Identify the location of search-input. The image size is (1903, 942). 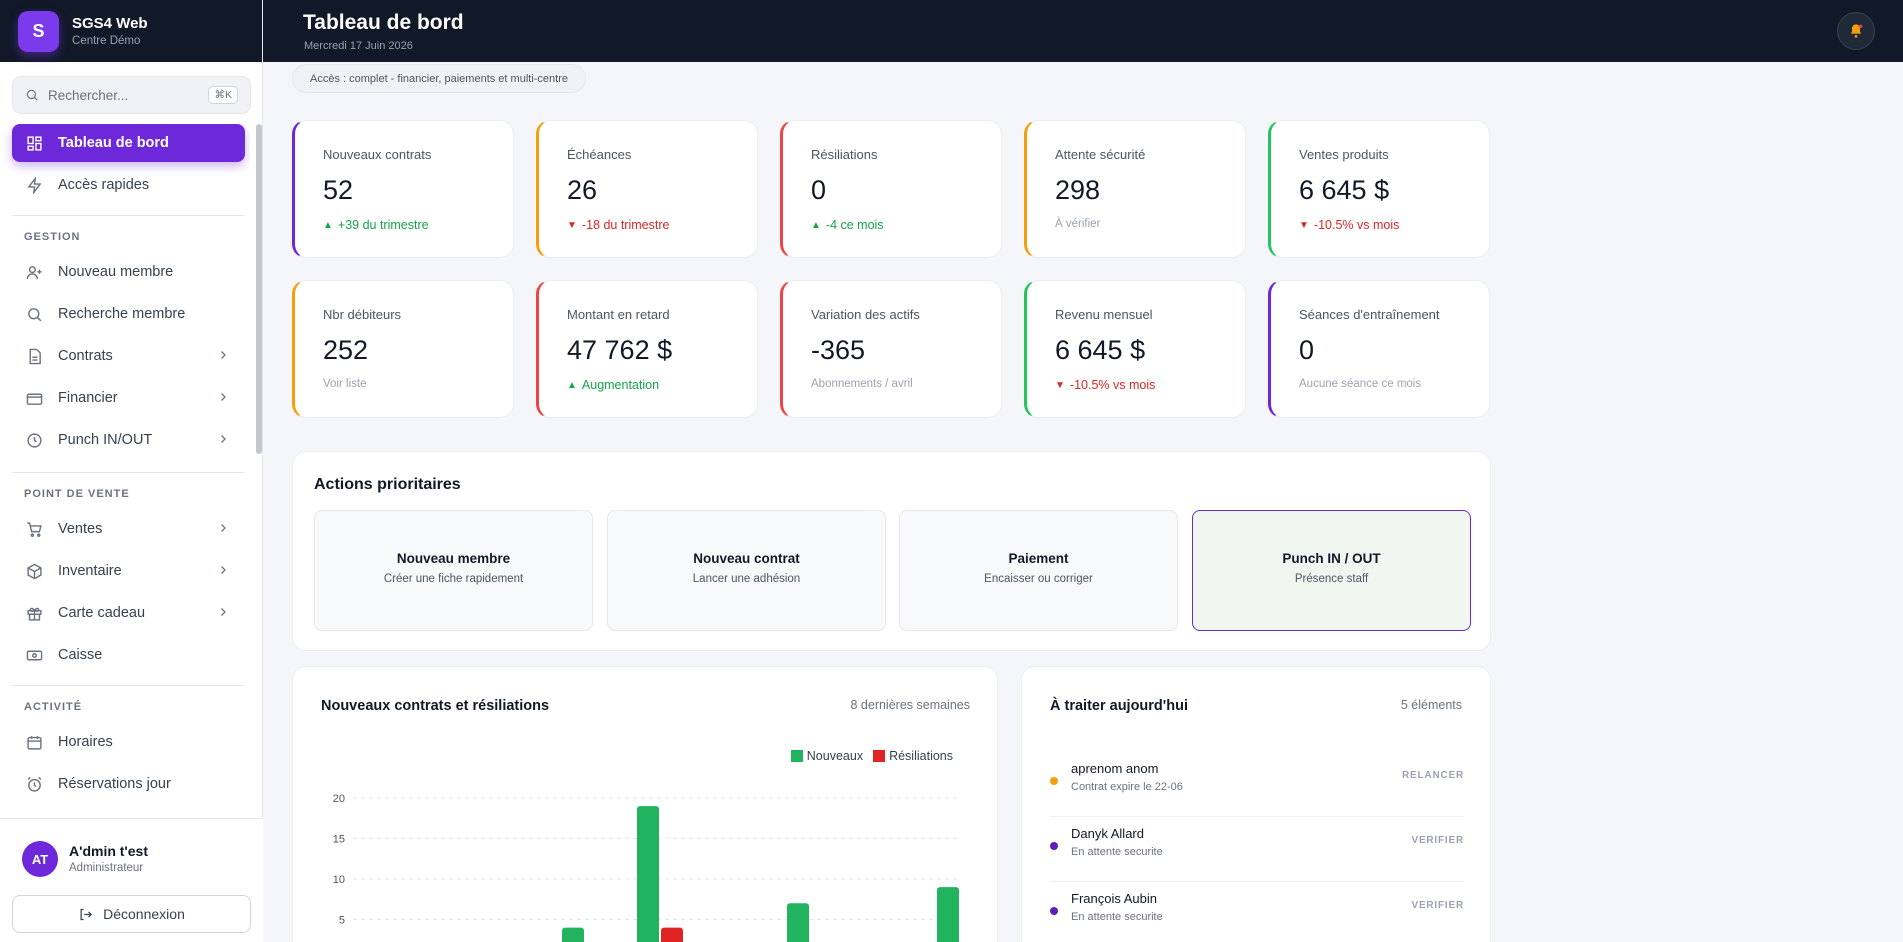
(123, 95).